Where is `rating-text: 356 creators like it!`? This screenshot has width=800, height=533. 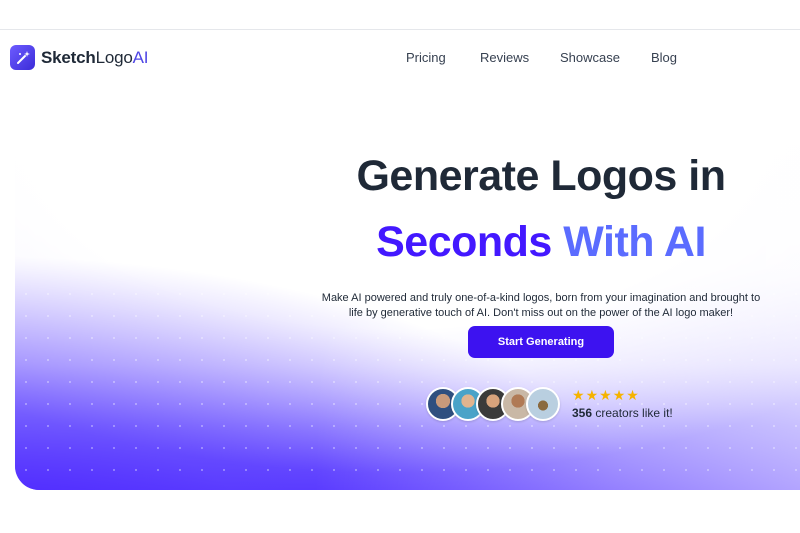
rating-text: 356 creators like it! is located at coordinates (622, 413).